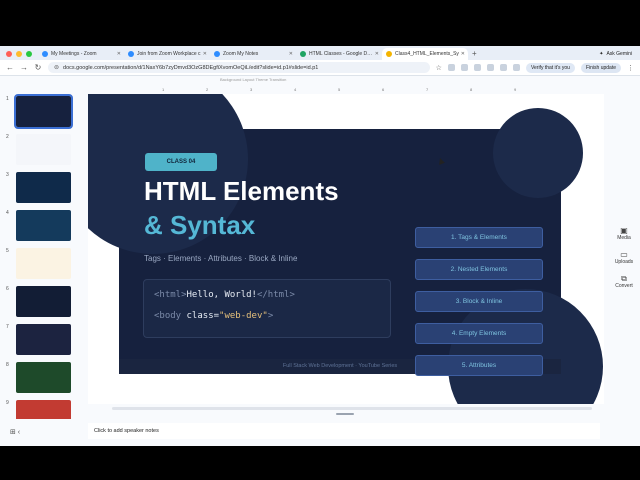  I want to click on convert-button: ⧉ Convert, so click(624, 281).